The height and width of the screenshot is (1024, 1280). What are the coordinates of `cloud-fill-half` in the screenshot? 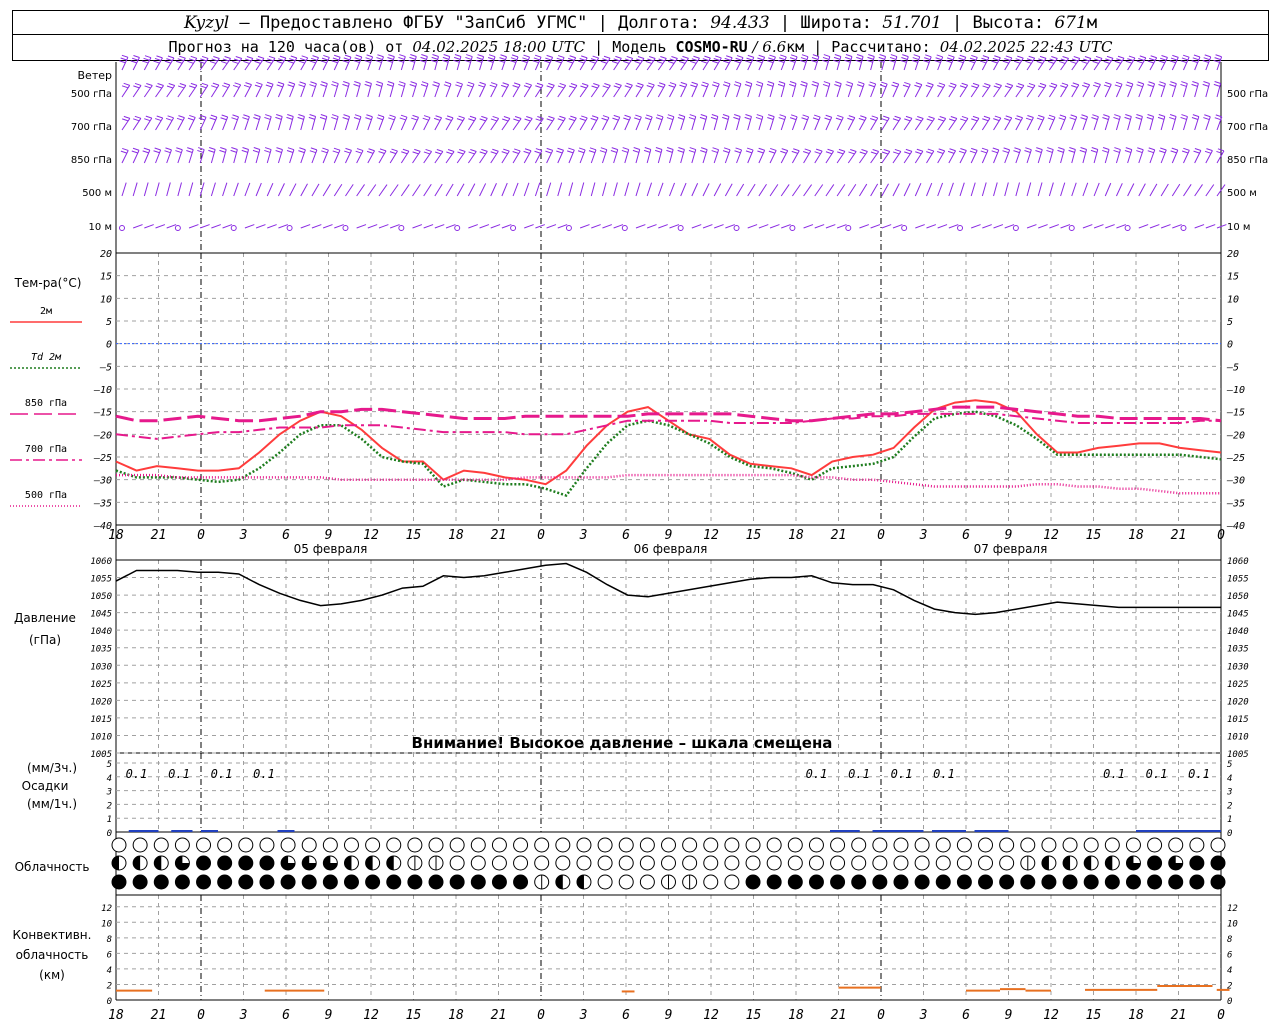 It's located at (1088, 863).